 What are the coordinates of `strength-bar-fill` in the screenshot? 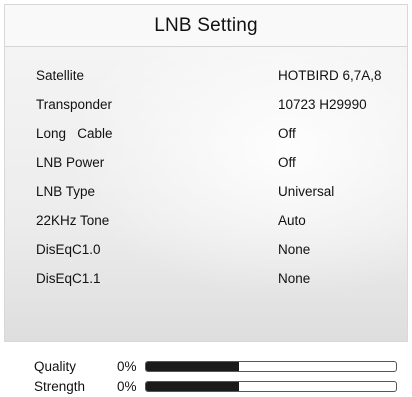 It's located at (192, 386).